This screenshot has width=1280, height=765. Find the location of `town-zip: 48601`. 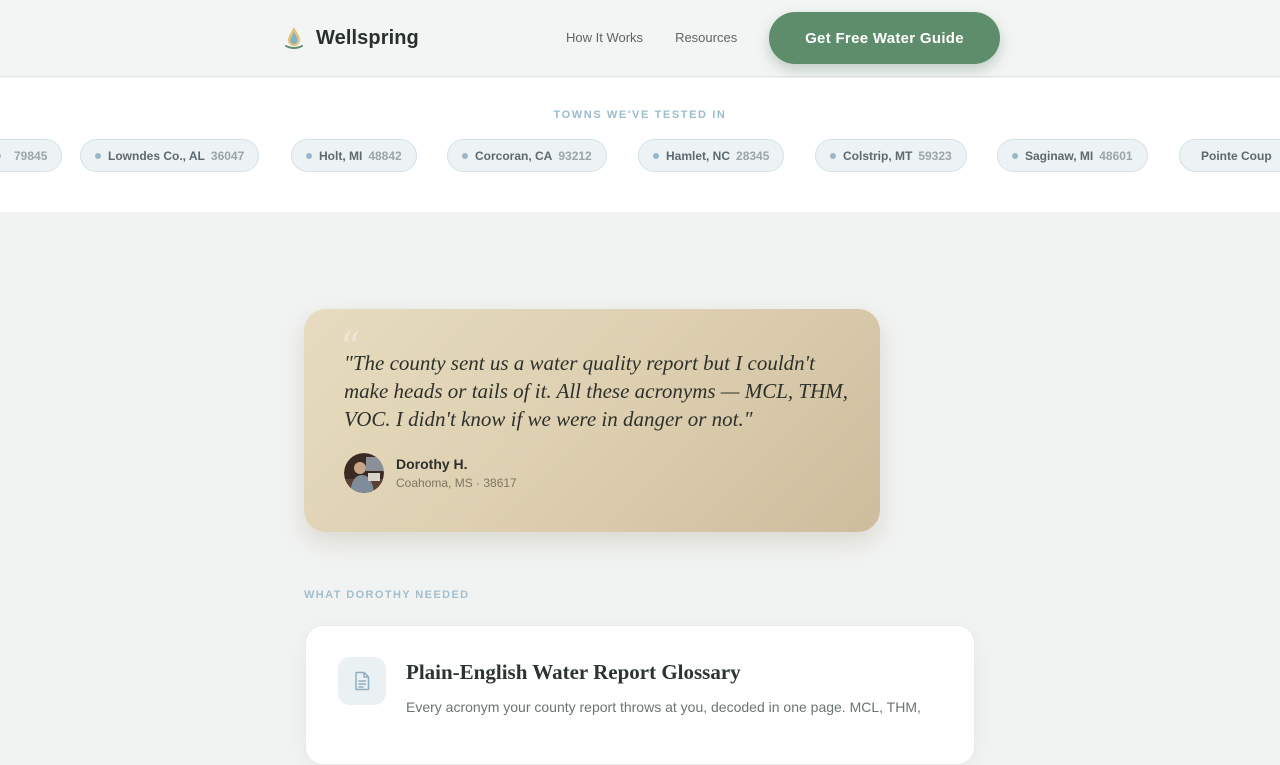

town-zip: 48601 is located at coordinates (1116, 155).